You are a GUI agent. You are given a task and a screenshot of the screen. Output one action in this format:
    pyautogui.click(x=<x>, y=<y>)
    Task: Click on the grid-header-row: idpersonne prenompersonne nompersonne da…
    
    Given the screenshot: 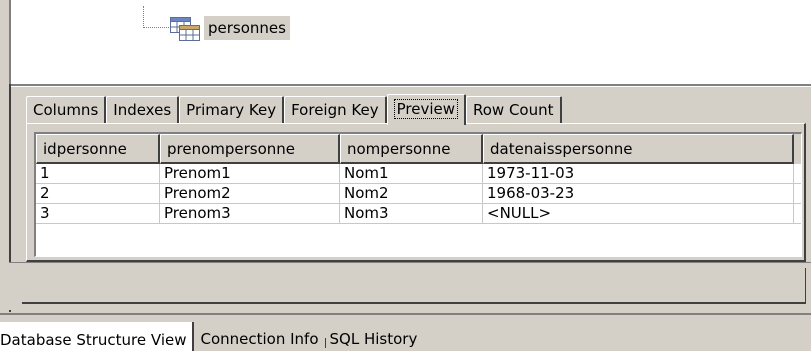 What is the action you would take?
    pyautogui.click(x=418, y=149)
    